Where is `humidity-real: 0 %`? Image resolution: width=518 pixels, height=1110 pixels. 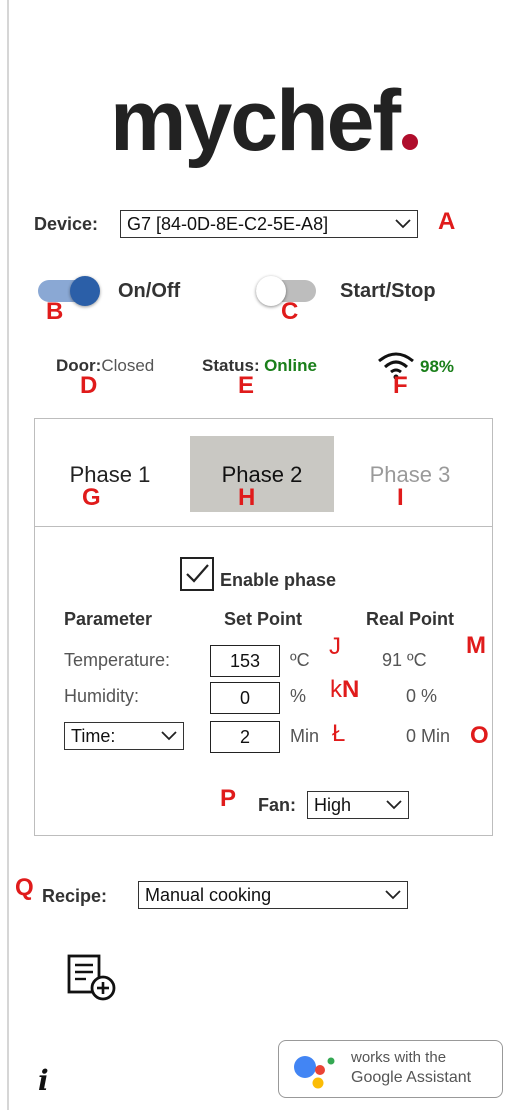 humidity-real: 0 % is located at coordinates (422, 696).